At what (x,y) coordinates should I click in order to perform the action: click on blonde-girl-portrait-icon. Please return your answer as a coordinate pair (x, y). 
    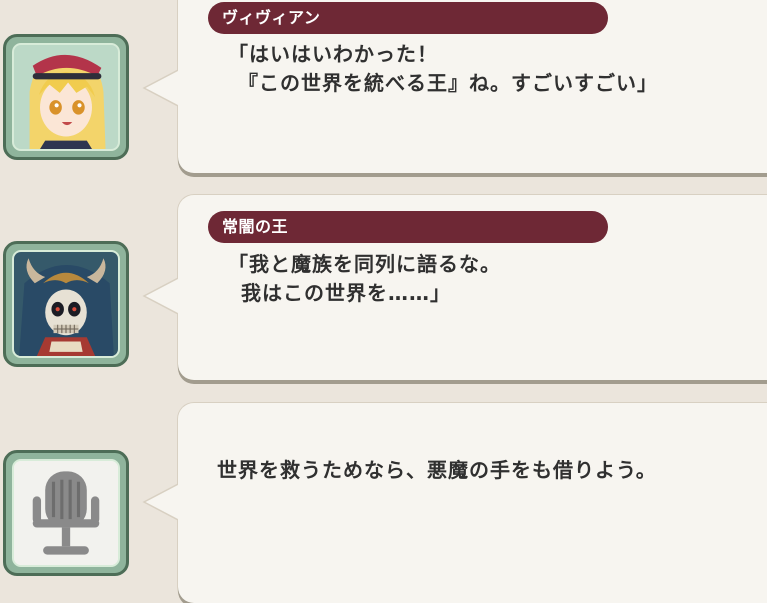
    Looking at the image, I should click on (66, 97).